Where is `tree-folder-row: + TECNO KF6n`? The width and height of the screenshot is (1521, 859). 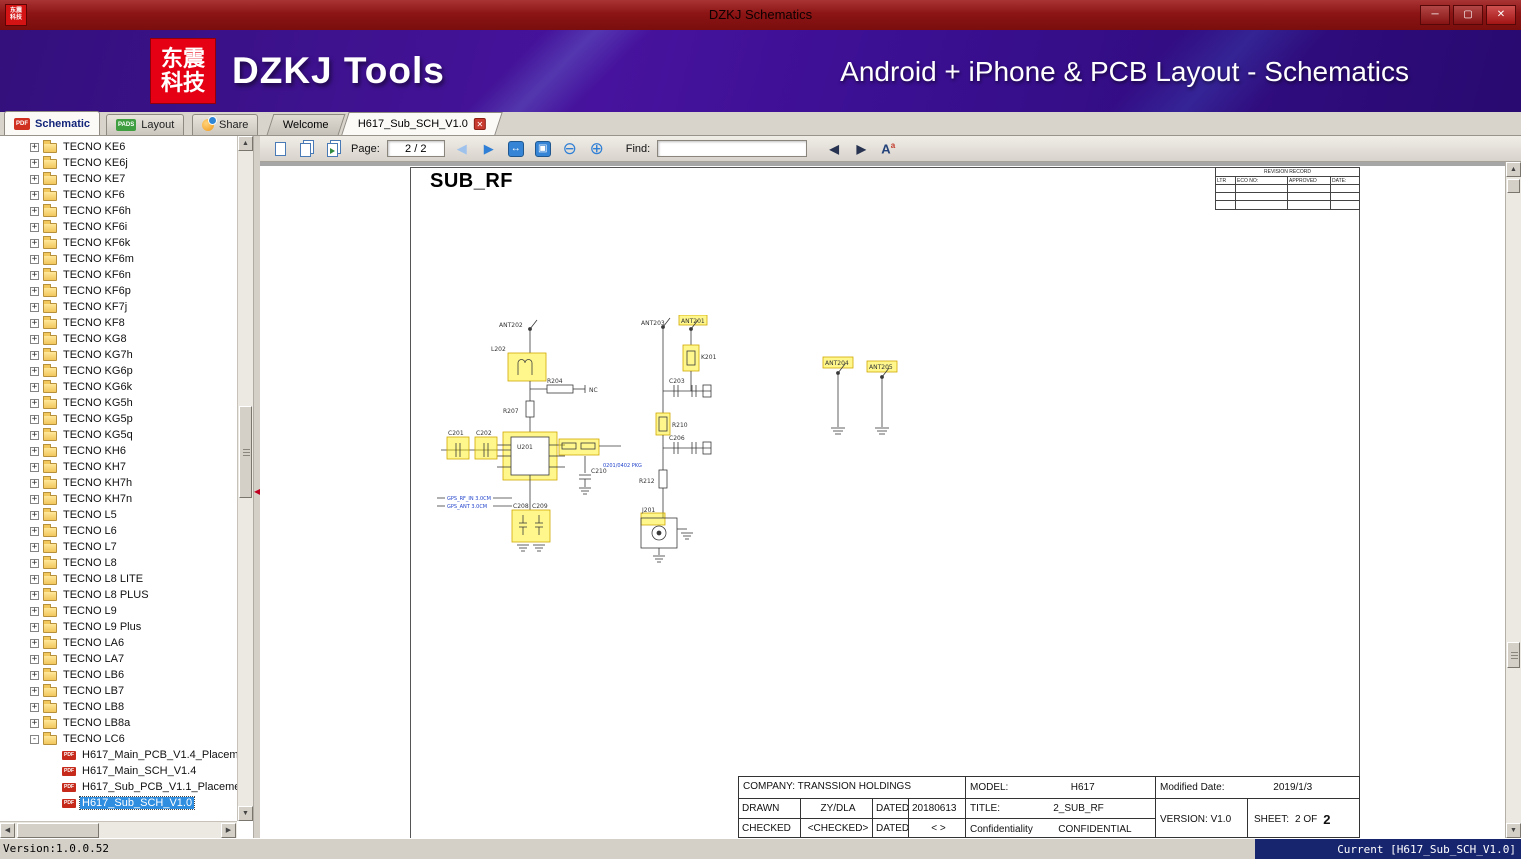 tree-folder-row: + TECNO KF6n is located at coordinates (118, 275).